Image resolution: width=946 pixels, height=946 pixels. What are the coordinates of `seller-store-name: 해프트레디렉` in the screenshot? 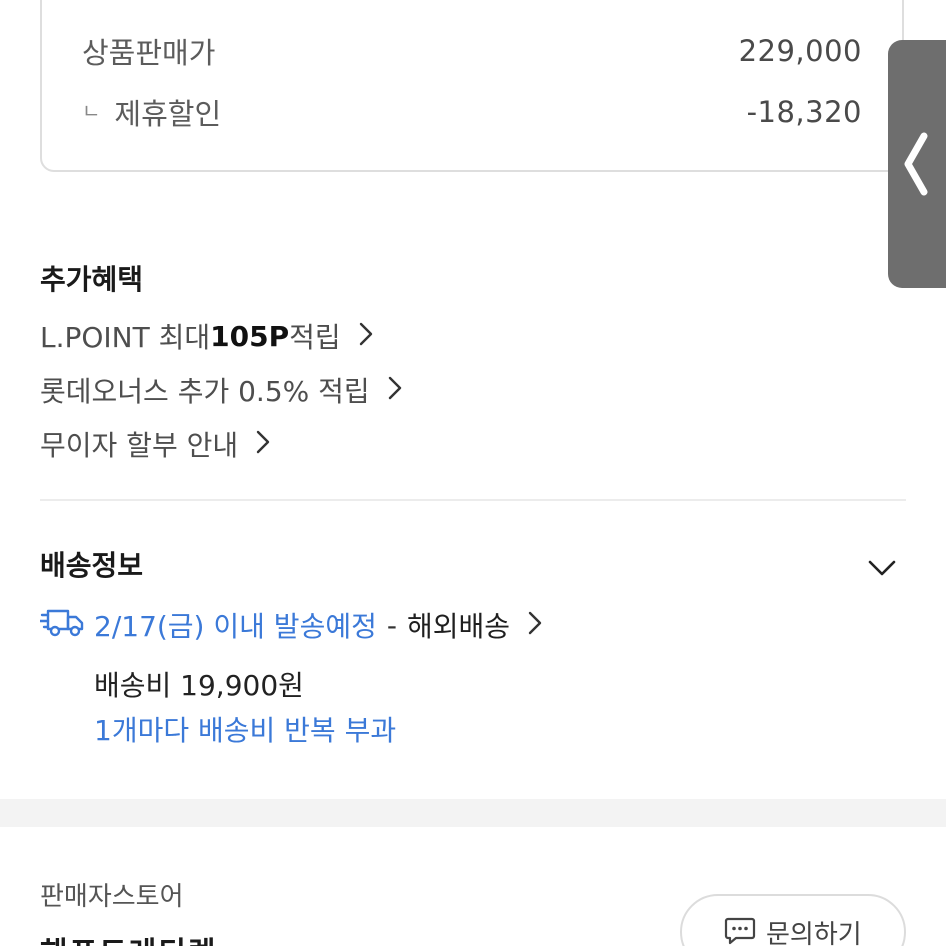 It's located at (129, 937).